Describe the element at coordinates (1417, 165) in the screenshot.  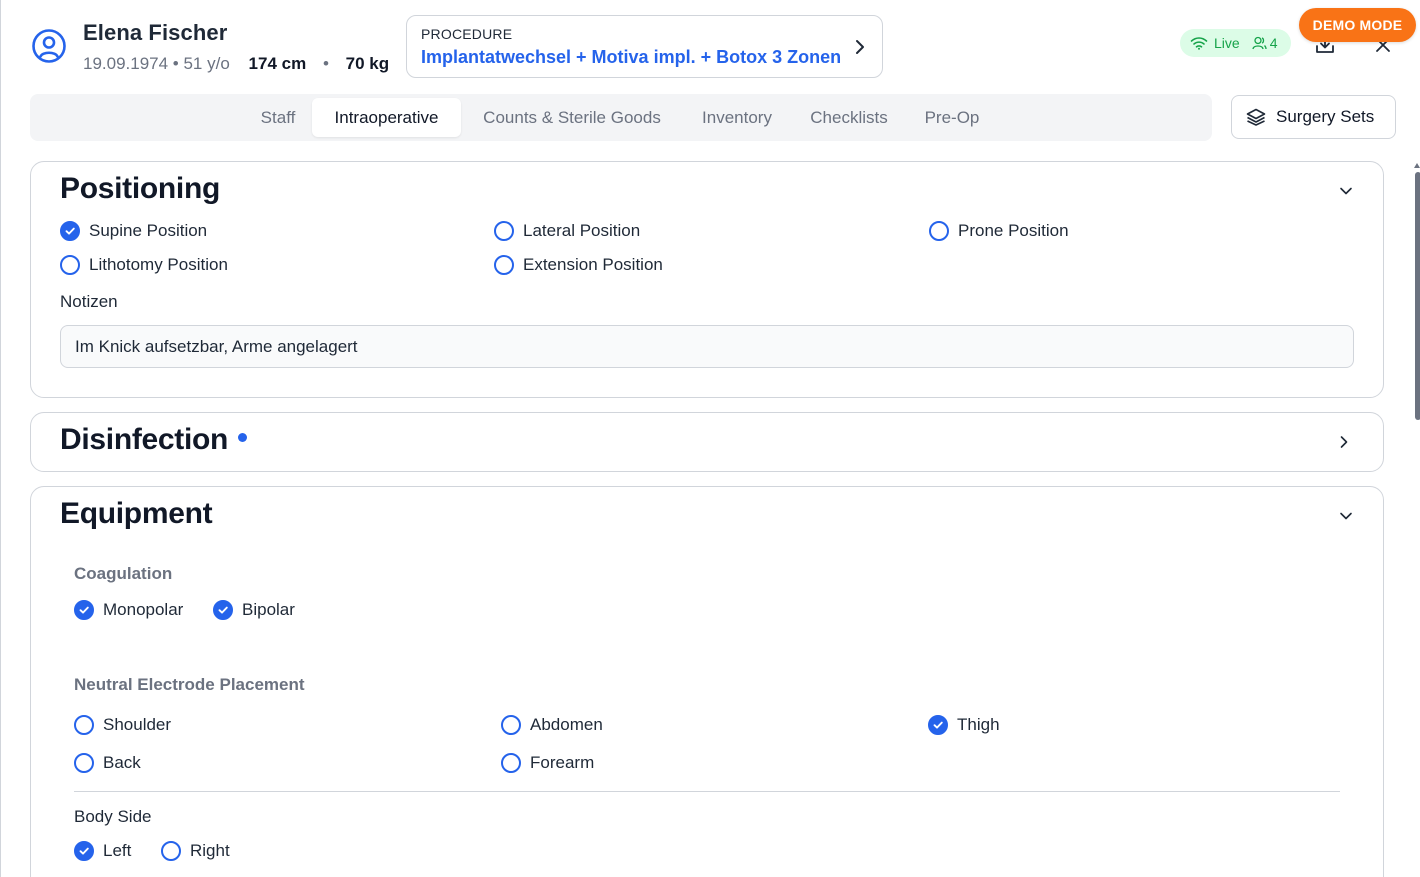
I see `scroll-up-arrow` at that location.